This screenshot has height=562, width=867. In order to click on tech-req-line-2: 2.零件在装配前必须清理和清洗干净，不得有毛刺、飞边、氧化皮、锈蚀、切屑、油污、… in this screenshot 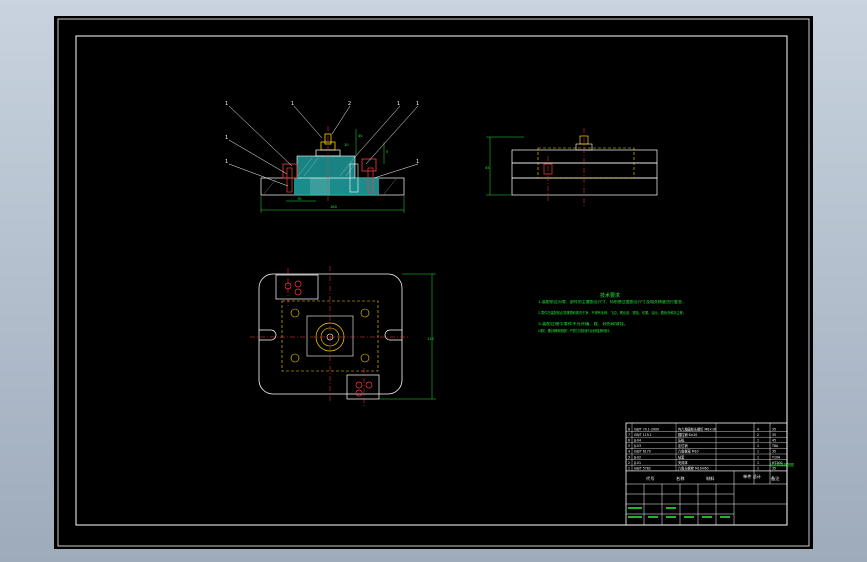, I will do `click(612, 312)`.